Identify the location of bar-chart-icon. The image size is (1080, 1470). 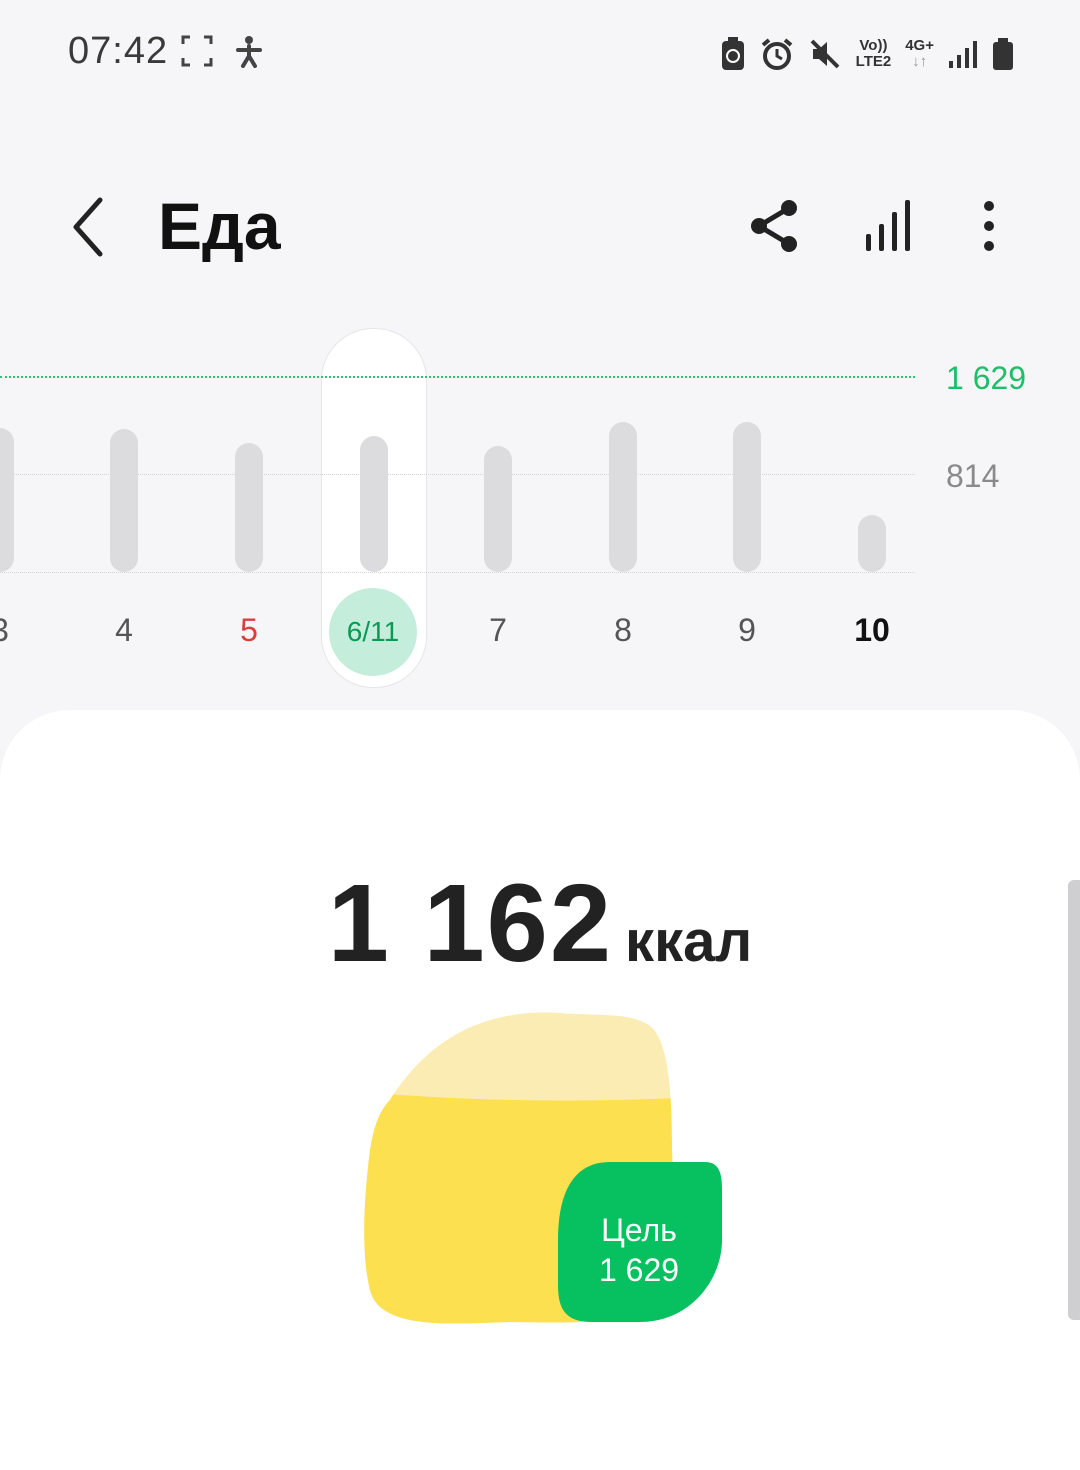
(888, 225).